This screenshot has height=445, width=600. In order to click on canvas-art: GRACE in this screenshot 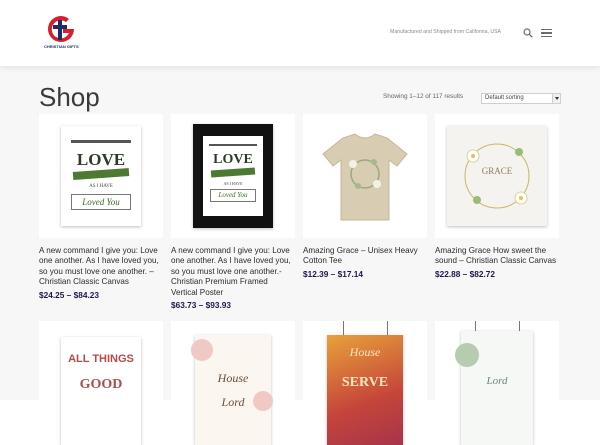, I will do `click(497, 176)`.